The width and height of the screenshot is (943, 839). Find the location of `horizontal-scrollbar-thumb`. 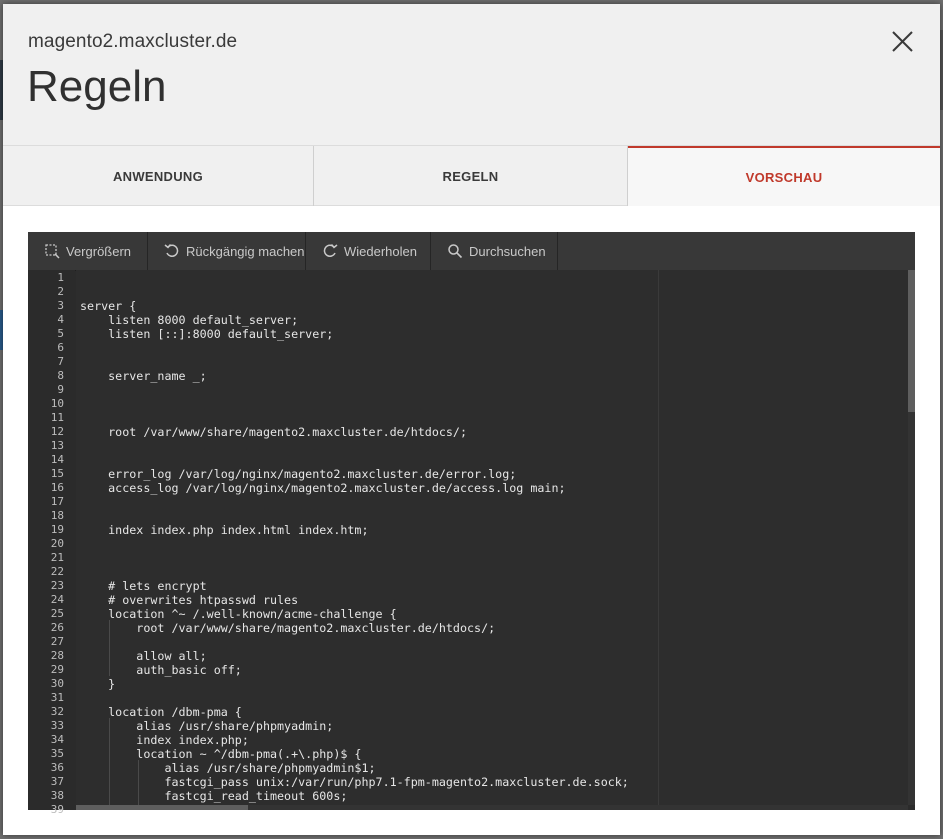

horizontal-scrollbar-thumb is located at coordinates (162, 807).